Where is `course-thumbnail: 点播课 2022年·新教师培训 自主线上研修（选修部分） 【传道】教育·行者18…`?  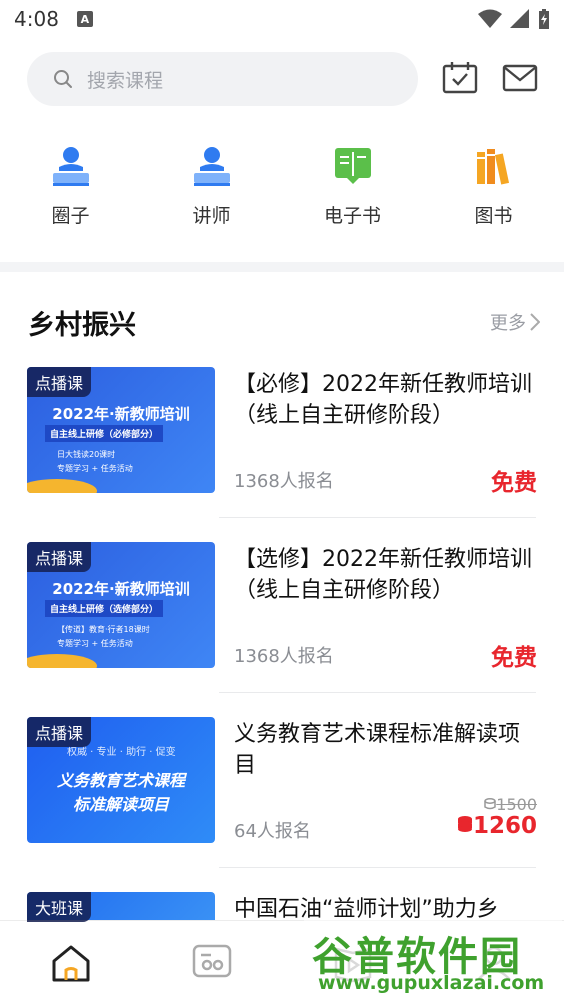
course-thumbnail: 点播课 2022年·新教师培训 自主线上研修（选修部分） 【传道】教育·行者18… is located at coordinates (121, 605).